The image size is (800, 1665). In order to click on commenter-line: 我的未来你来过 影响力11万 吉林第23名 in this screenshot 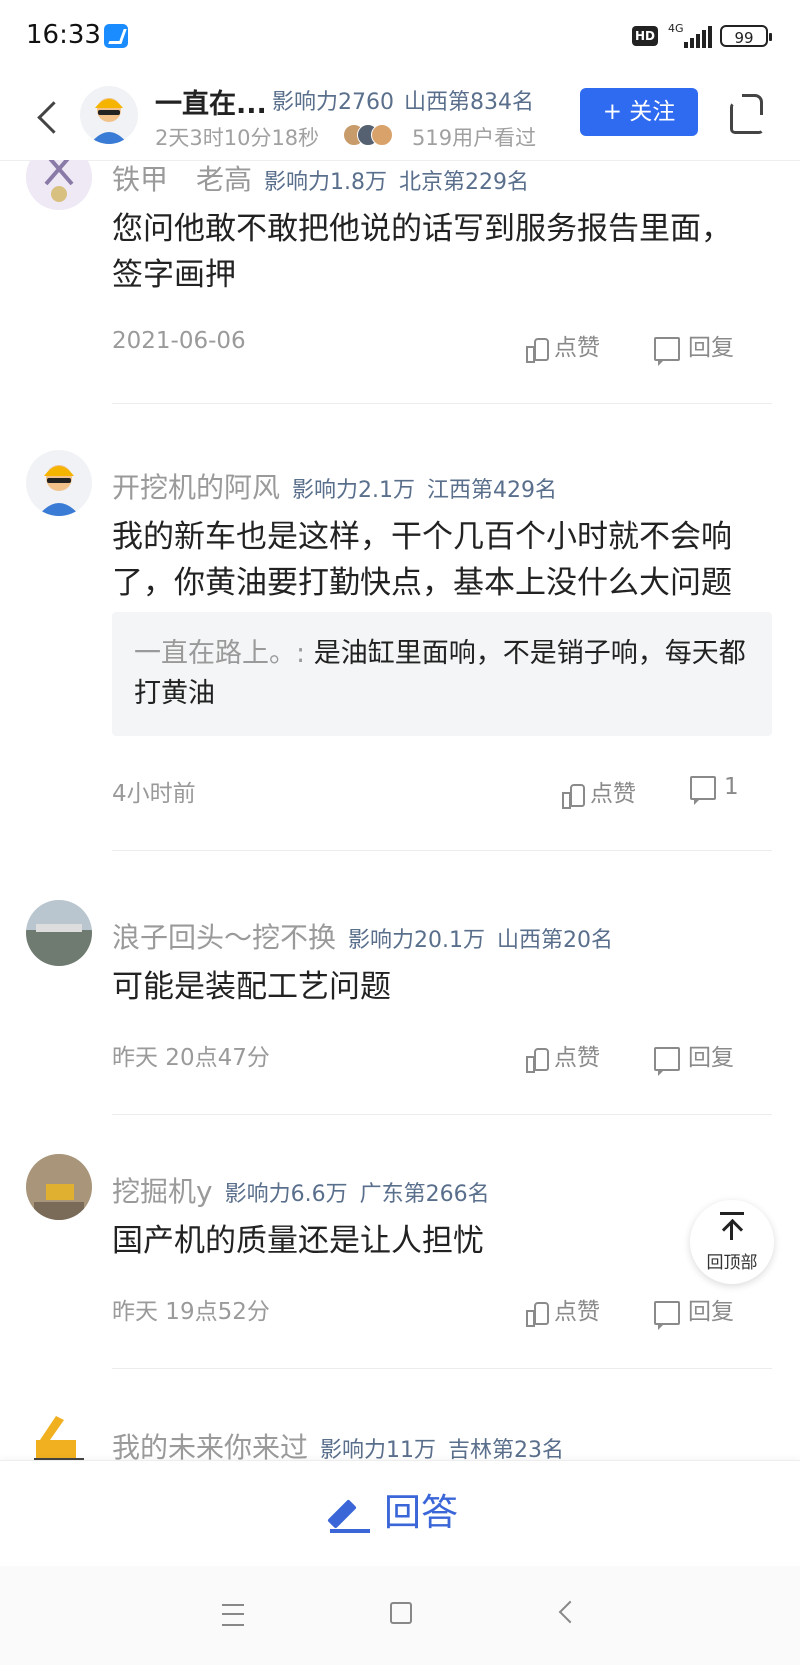, I will do `click(338, 1443)`.